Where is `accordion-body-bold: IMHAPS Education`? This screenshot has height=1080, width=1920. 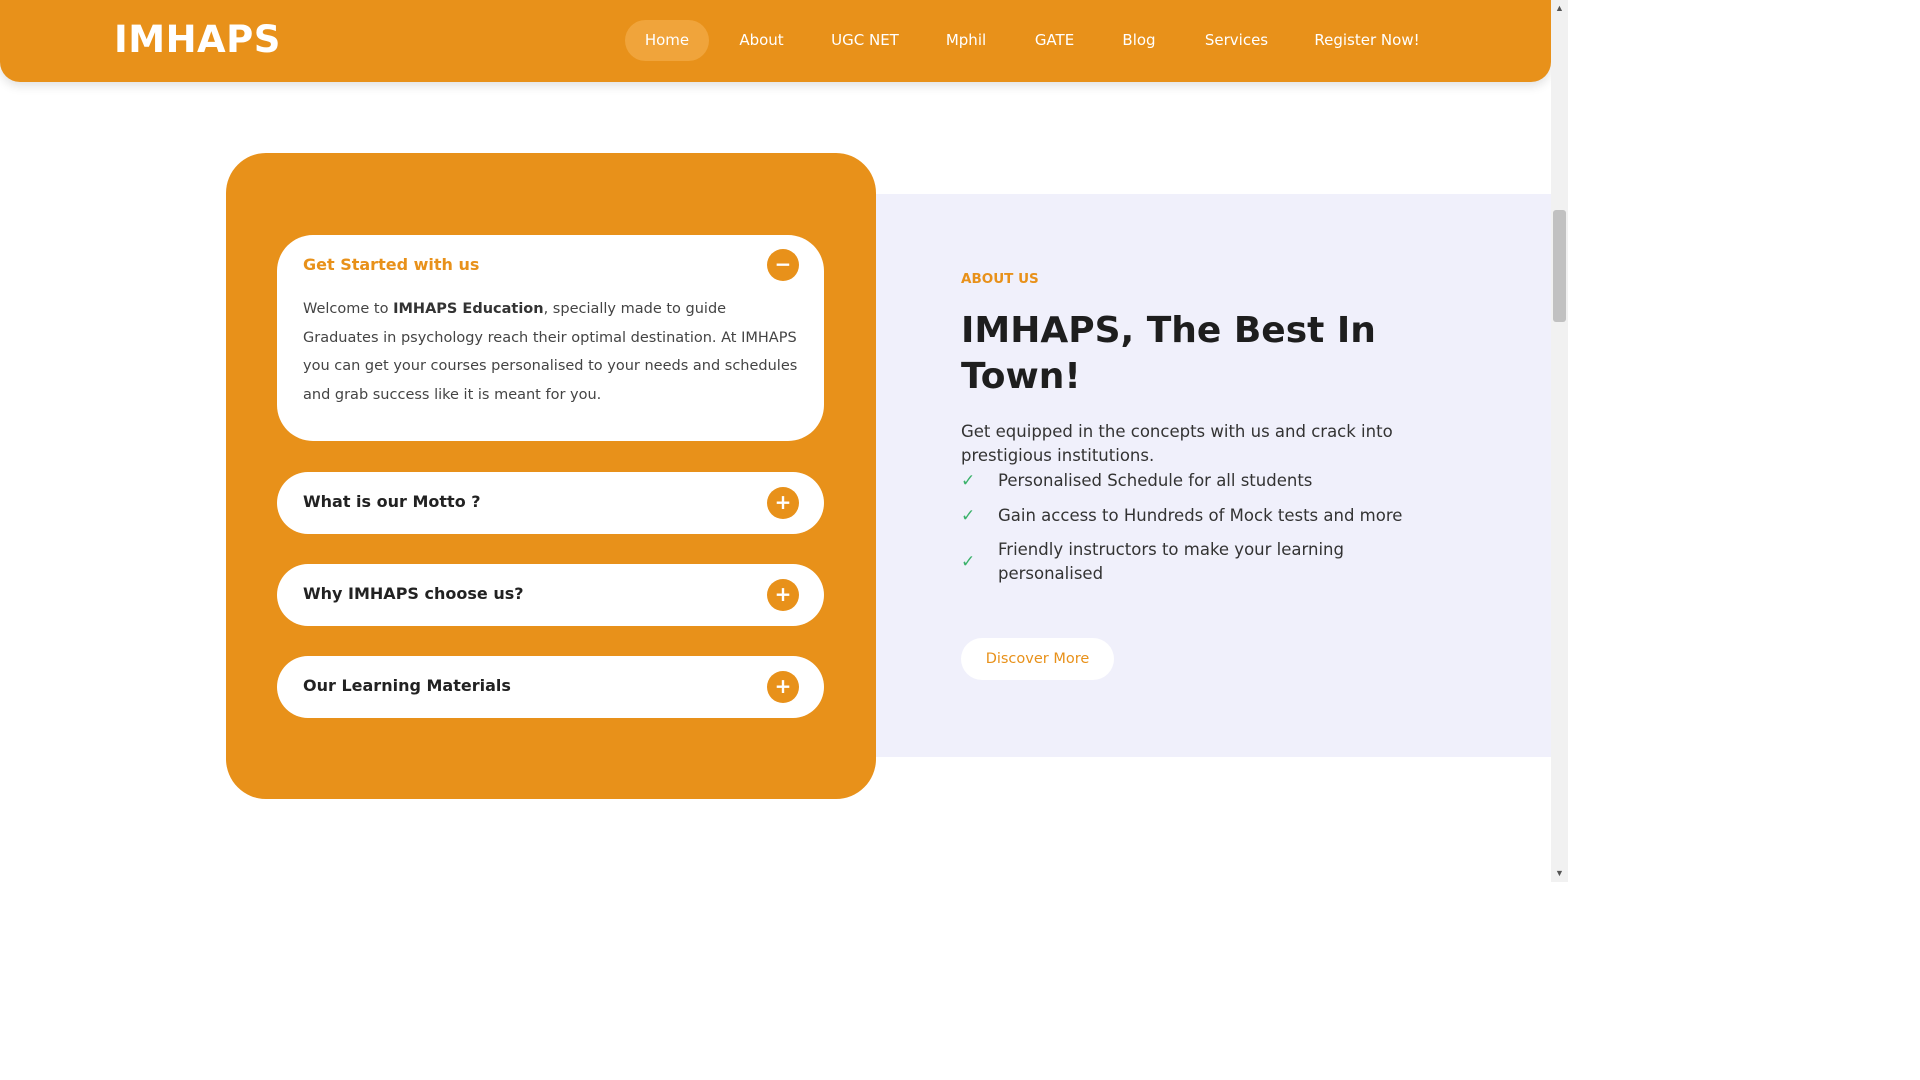
accordion-body-bold: IMHAPS Education is located at coordinates (468, 309).